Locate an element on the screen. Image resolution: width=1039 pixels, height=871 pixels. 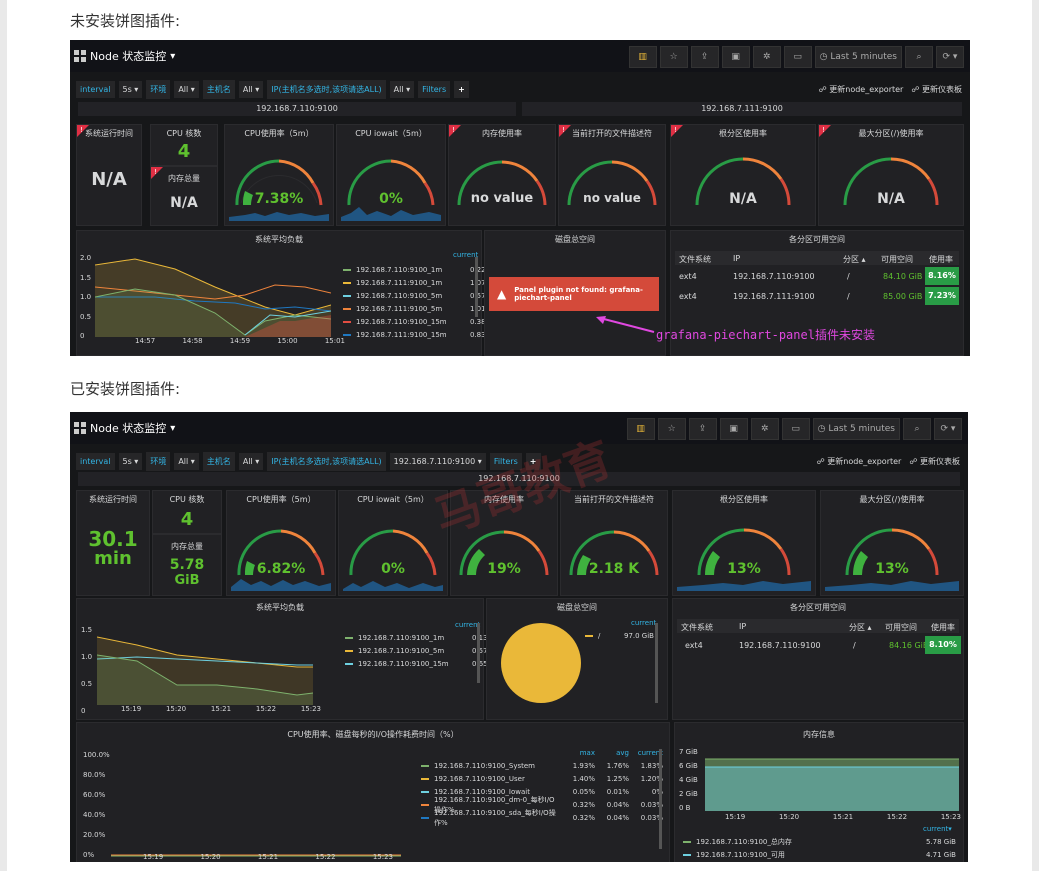
gauge-value: 19% is located at coordinates (504, 569).